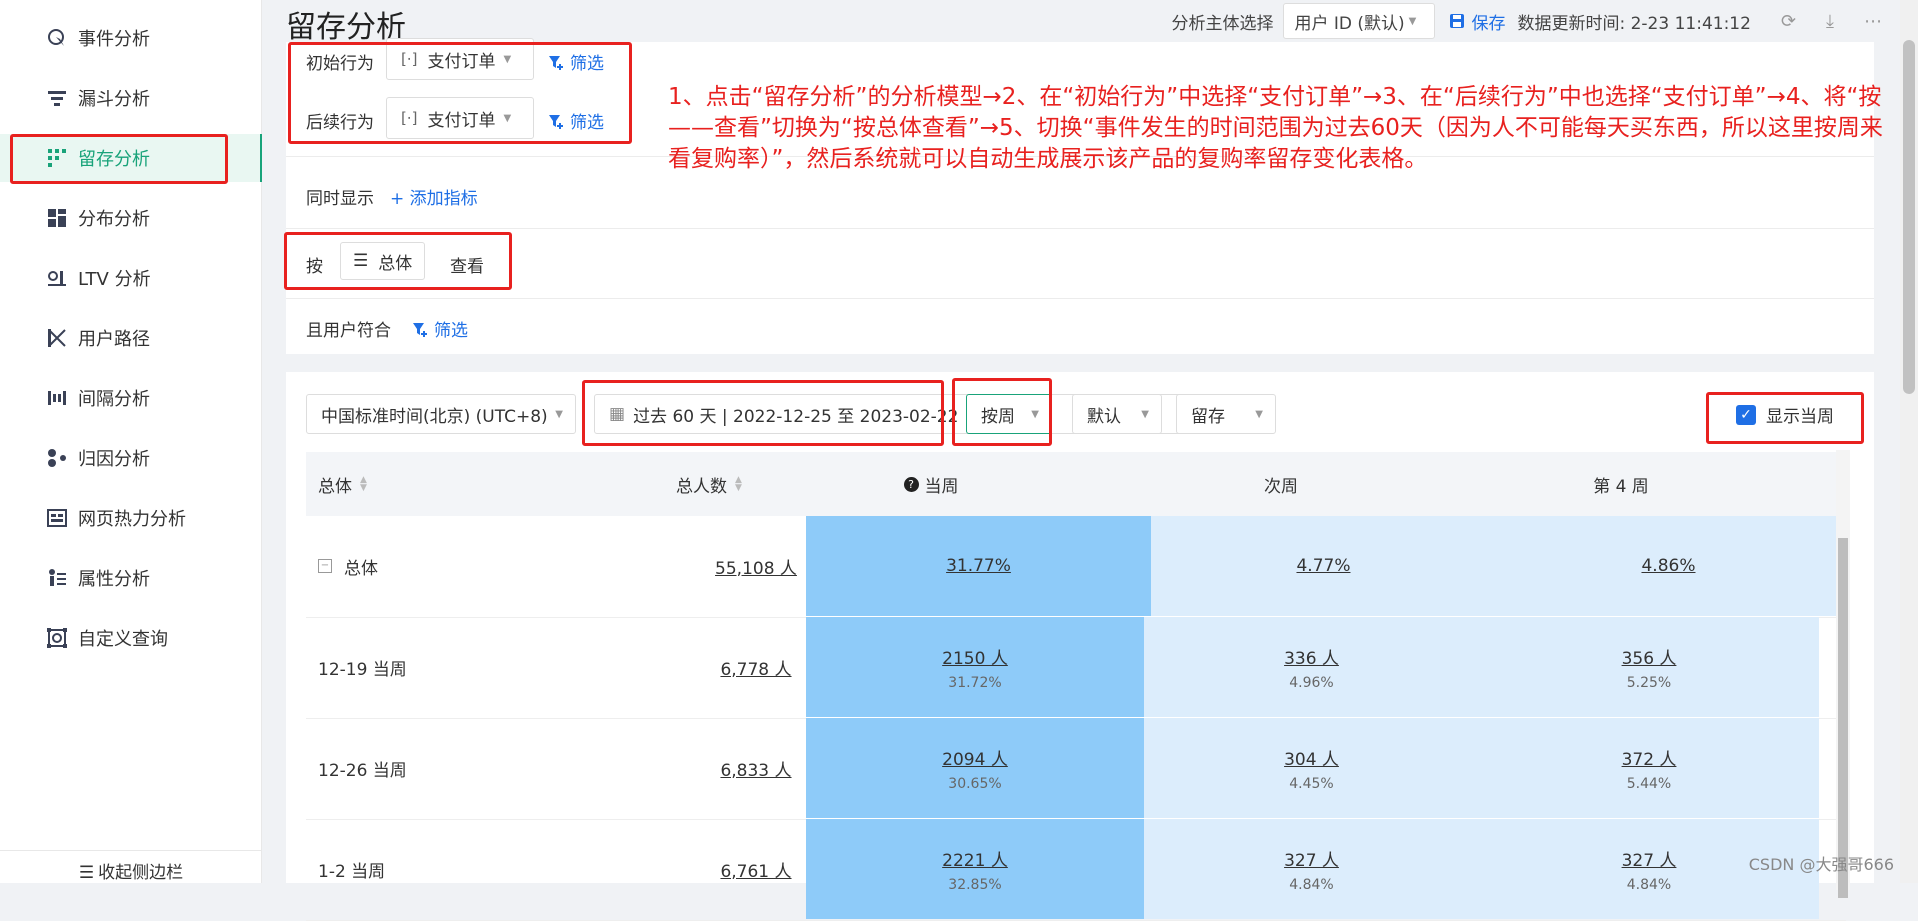 This screenshot has height=921, width=1918. What do you see at coordinates (975, 667) in the screenshot?
I see `week0-cell: 2150 人 31.72%` at bounding box center [975, 667].